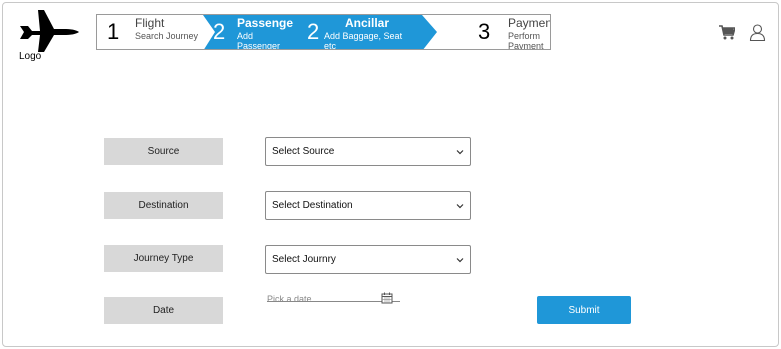 The width and height of the screenshot is (781, 349). Describe the element at coordinates (163, 258) in the screenshot. I see `journey-type-label: Journey Type` at that location.